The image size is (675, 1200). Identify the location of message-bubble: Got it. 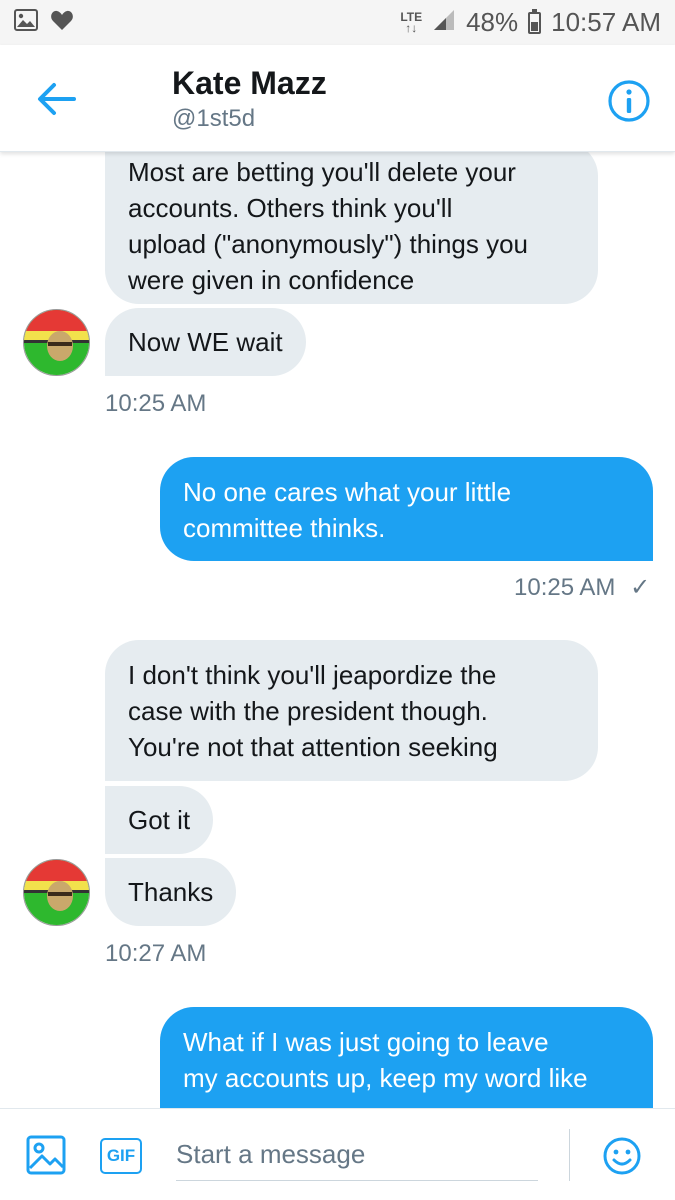
(159, 820).